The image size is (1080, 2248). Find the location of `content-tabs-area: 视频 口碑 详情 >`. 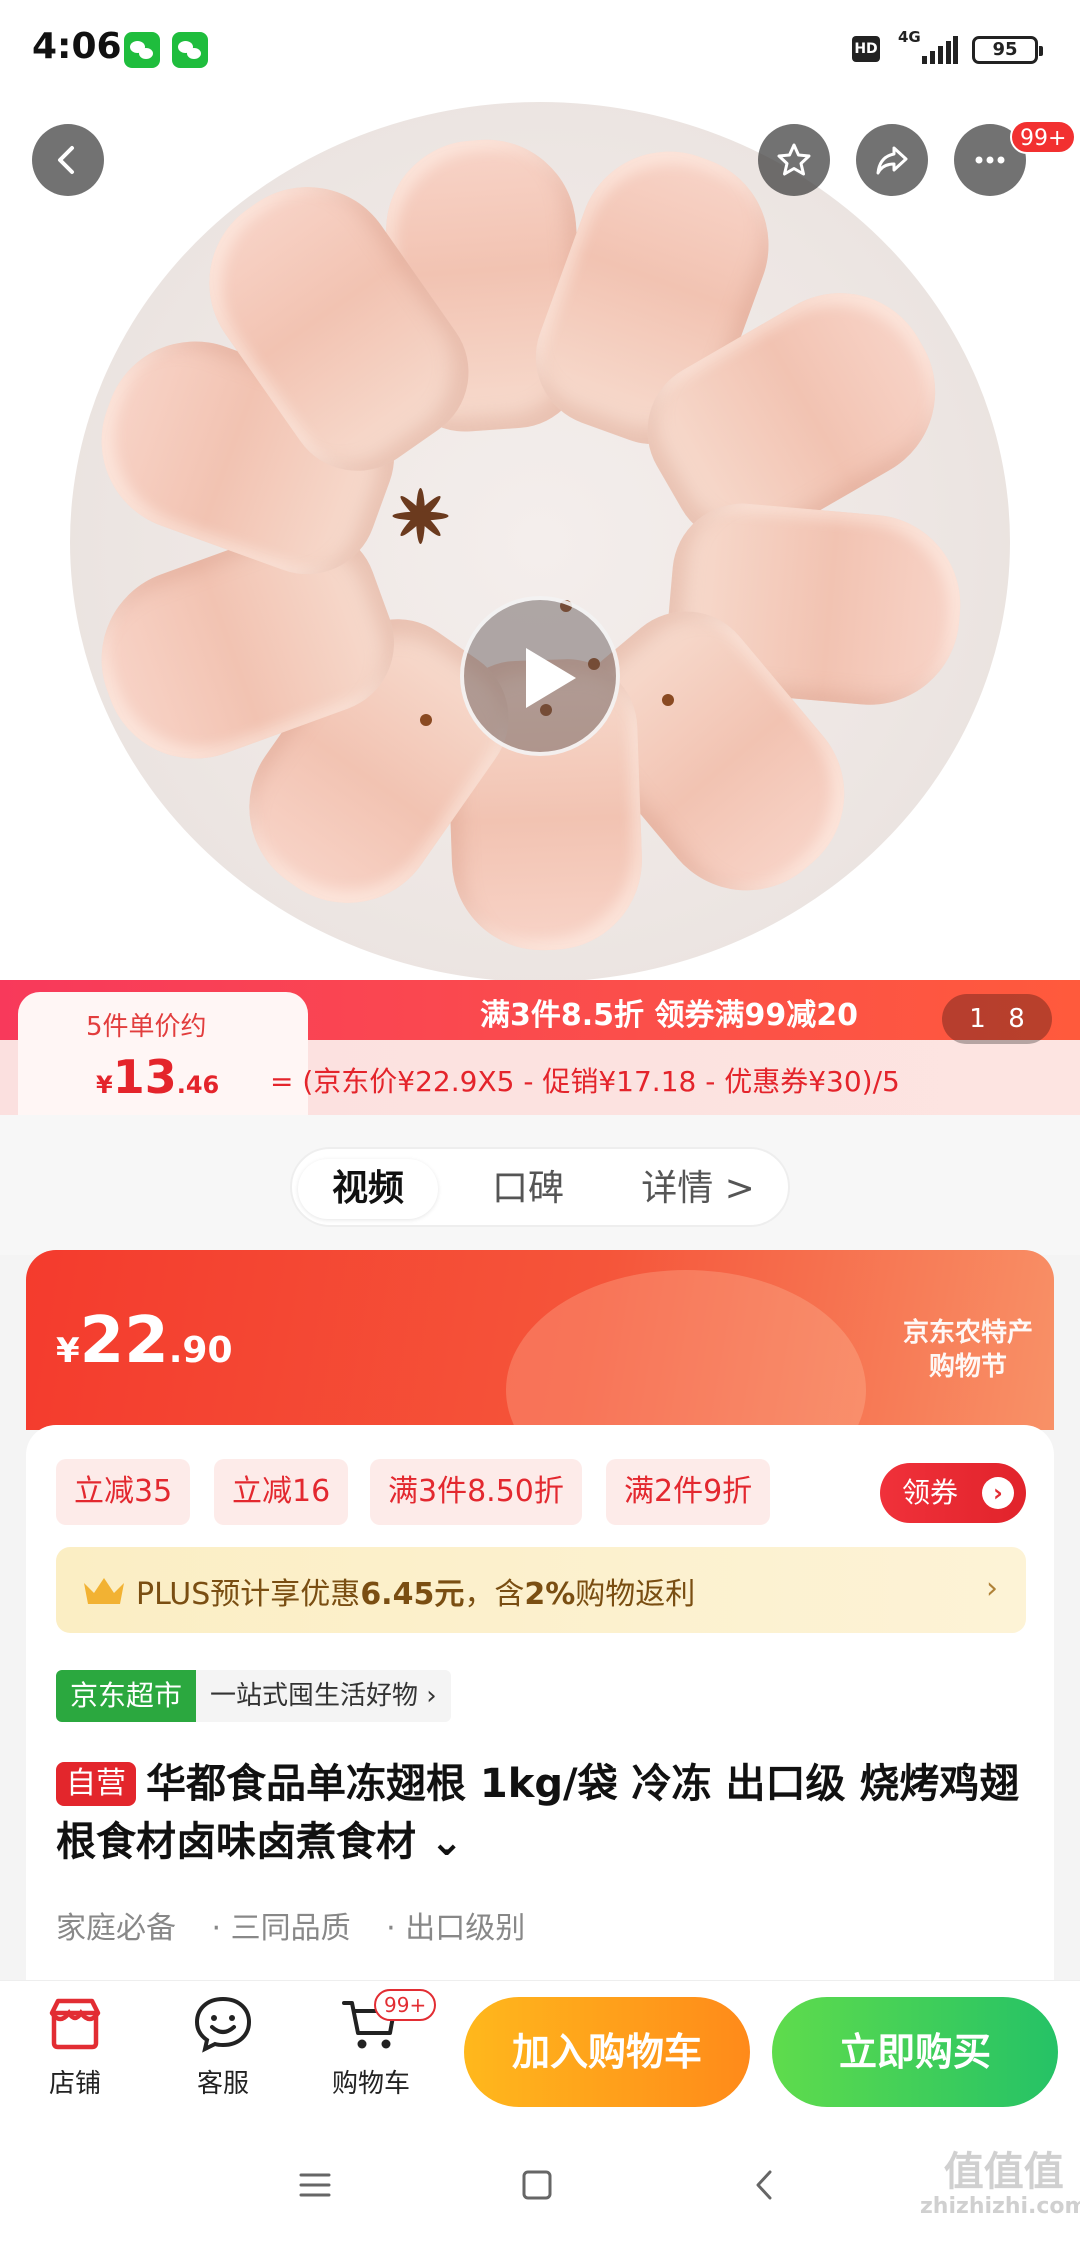

content-tabs-area: 视频 口碑 详情 > is located at coordinates (540, 1185).